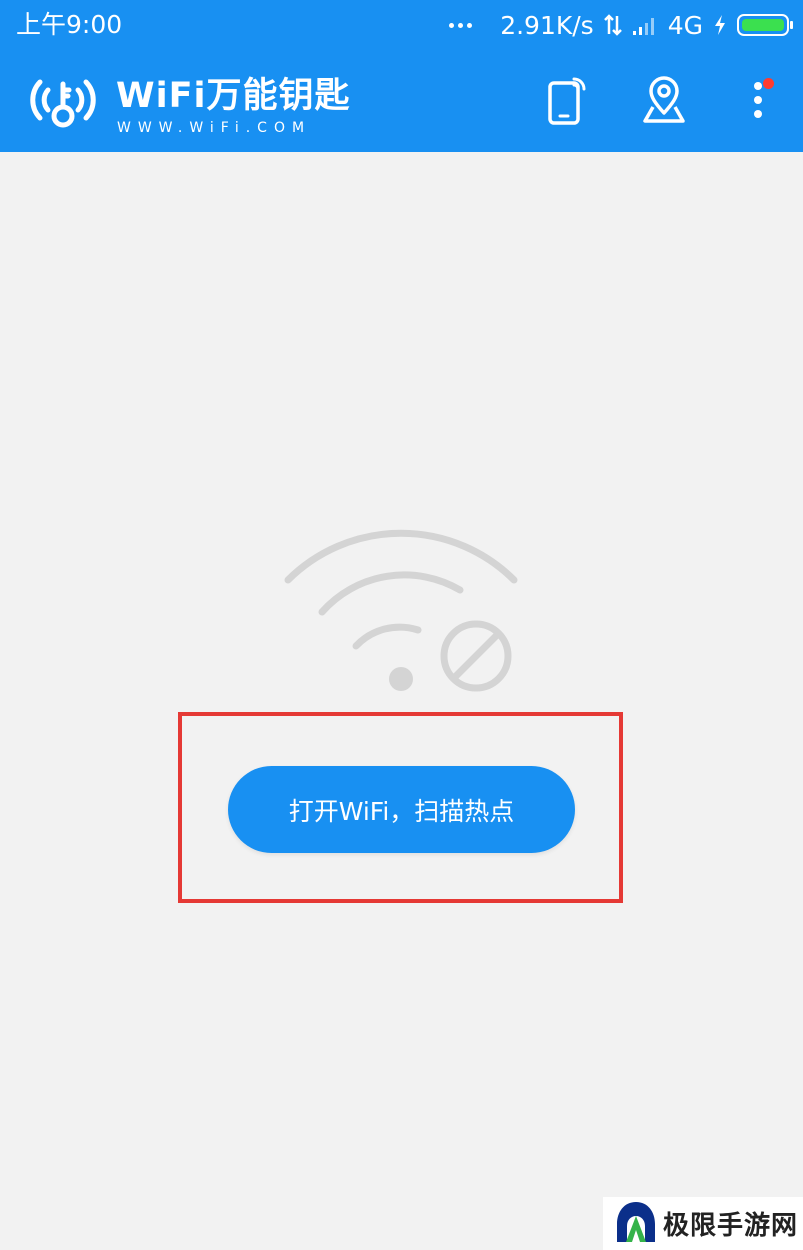 The width and height of the screenshot is (803, 1250). Describe the element at coordinates (636, 1224) in the screenshot. I see `watermark-logo-icon` at that location.